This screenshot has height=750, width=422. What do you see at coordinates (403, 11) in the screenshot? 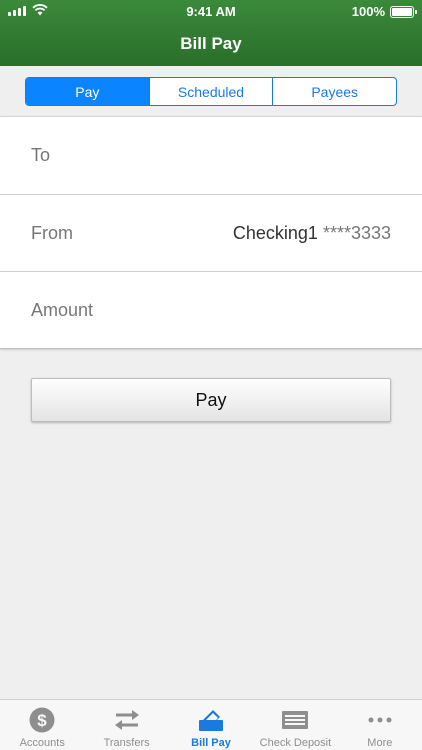
I see `battery-icon` at bounding box center [403, 11].